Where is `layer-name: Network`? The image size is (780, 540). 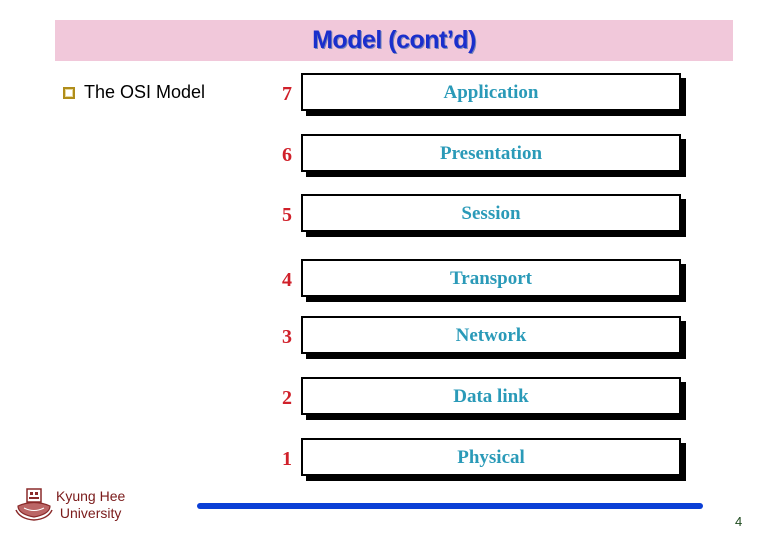 layer-name: Network is located at coordinates (491, 335).